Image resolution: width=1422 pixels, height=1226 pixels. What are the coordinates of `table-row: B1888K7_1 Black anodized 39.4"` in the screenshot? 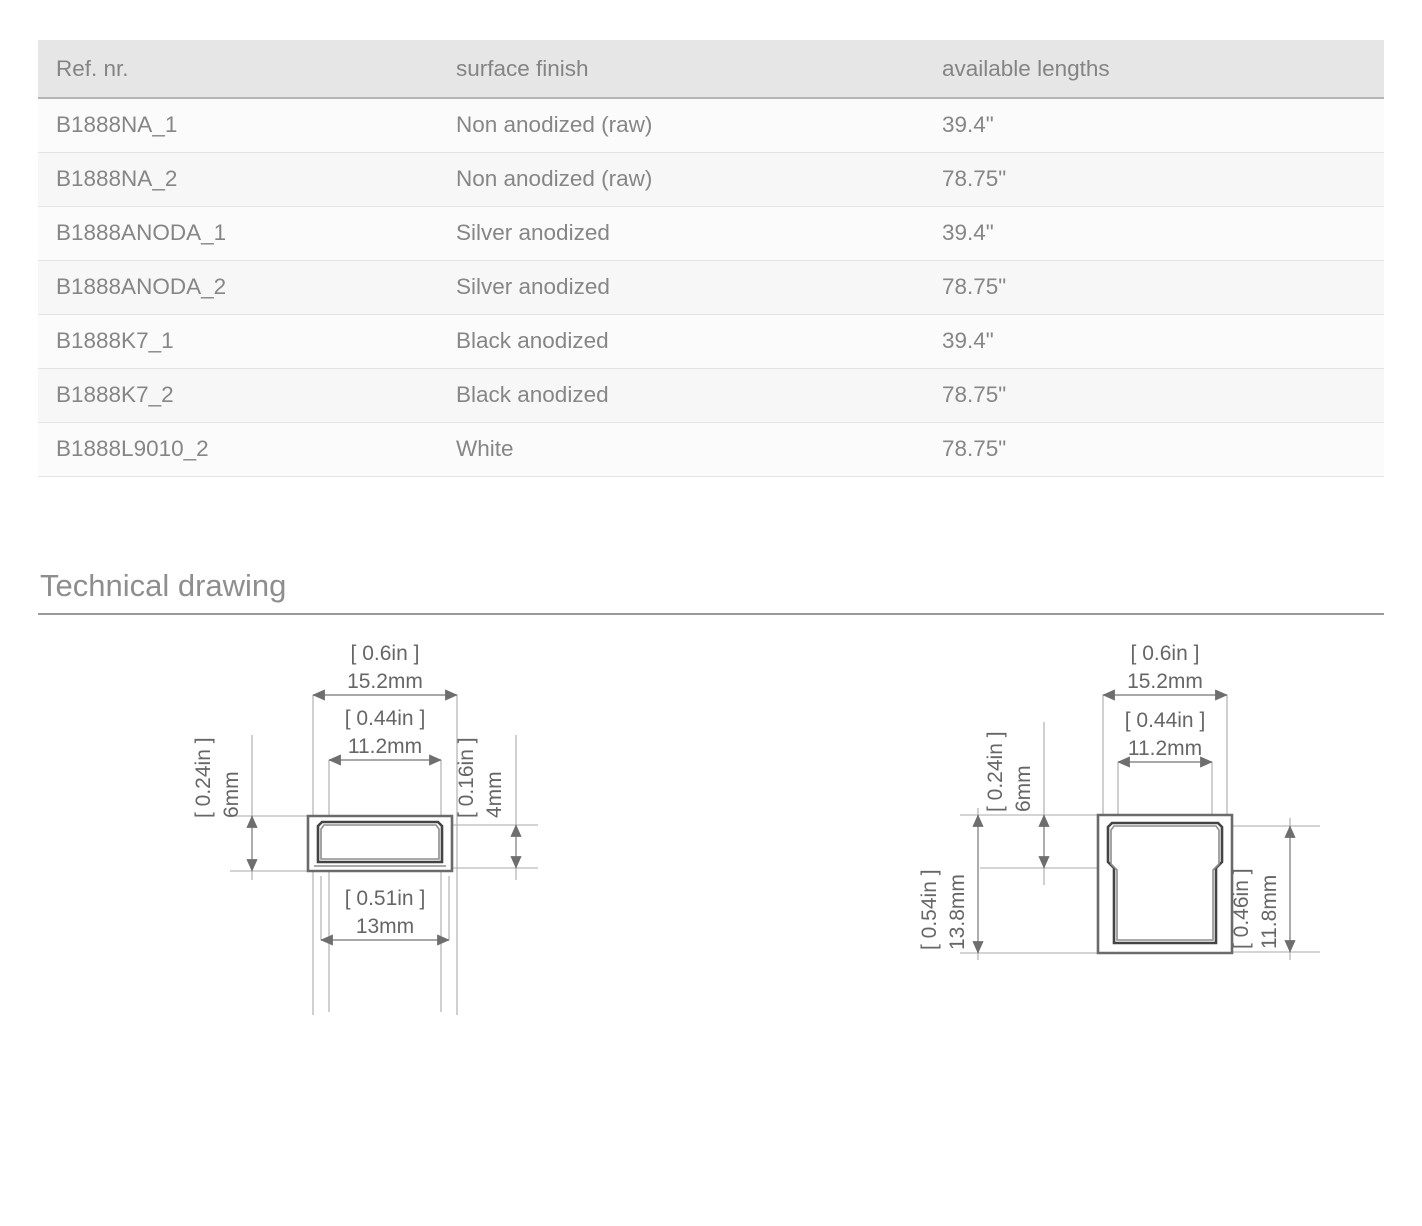 It's located at (711, 341).